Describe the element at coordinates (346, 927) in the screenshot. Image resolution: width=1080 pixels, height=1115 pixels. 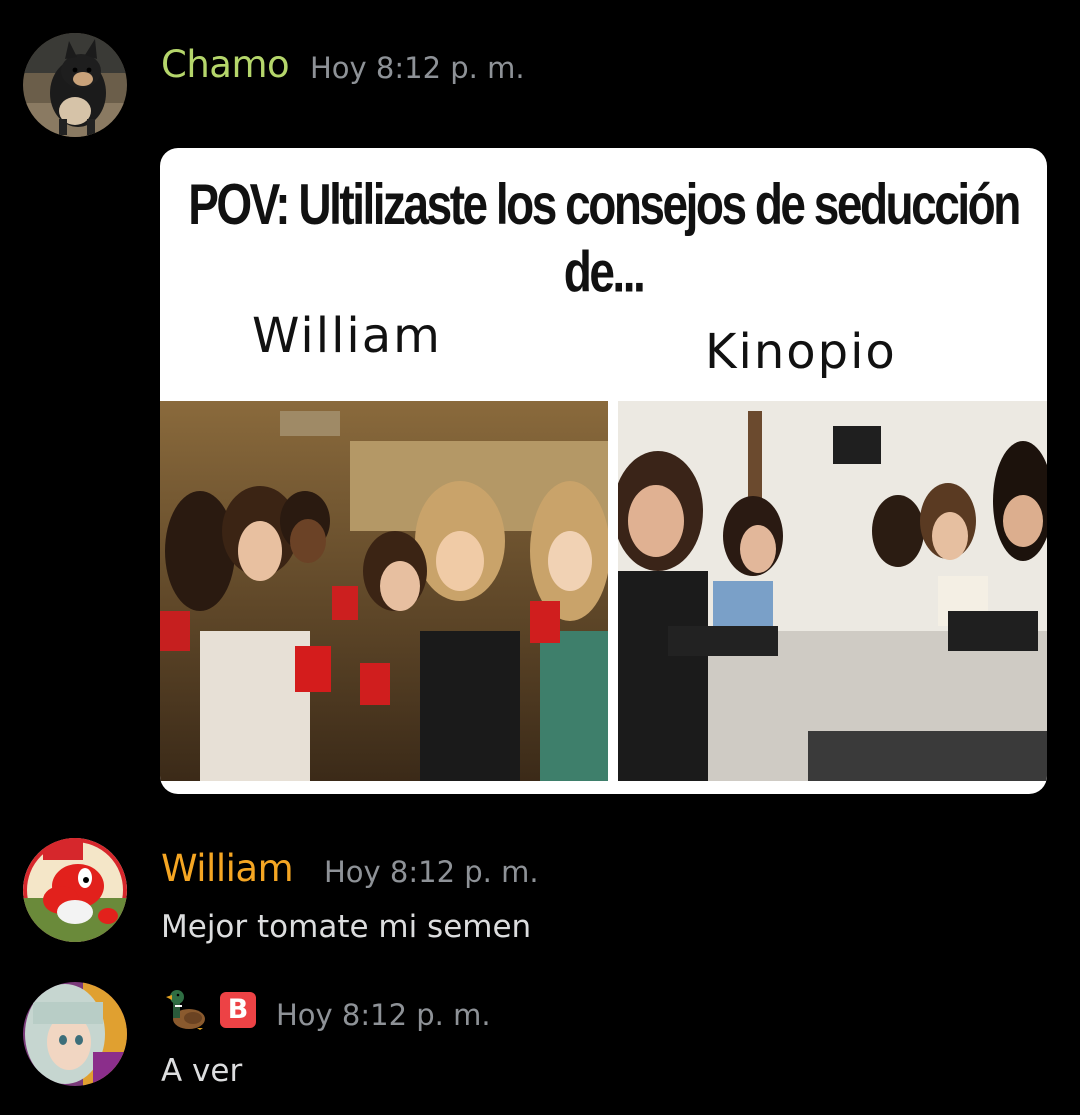
I see `message-content: Mejor tomate mi semen` at that location.